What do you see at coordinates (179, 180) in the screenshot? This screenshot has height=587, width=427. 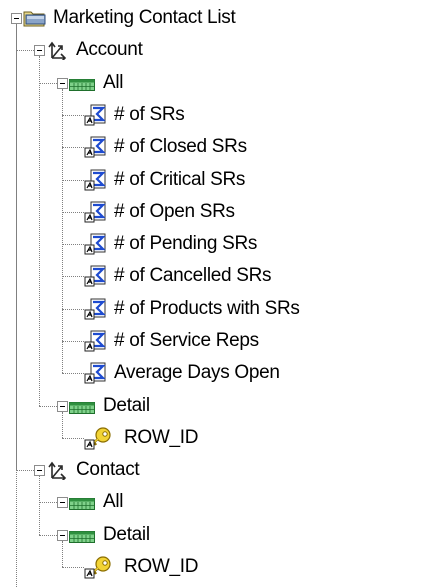 I see `tree-node-label-of-critical-srs: # of Critical SRs` at bounding box center [179, 180].